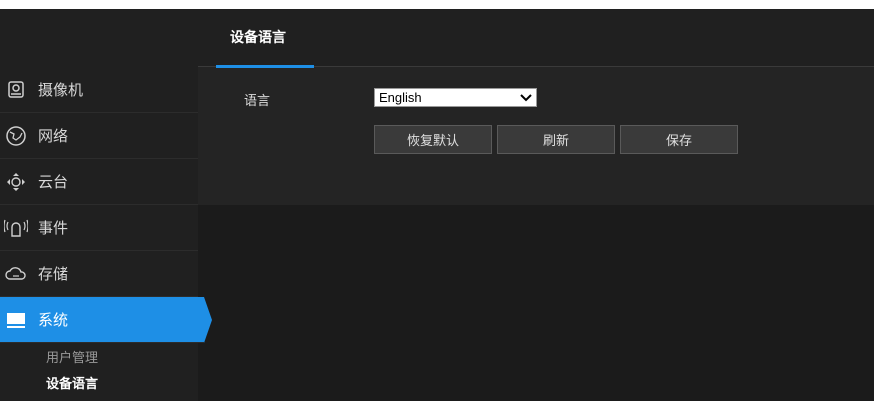 The width and height of the screenshot is (874, 401). What do you see at coordinates (16, 90) in the screenshot?
I see `camera-icon` at bounding box center [16, 90].